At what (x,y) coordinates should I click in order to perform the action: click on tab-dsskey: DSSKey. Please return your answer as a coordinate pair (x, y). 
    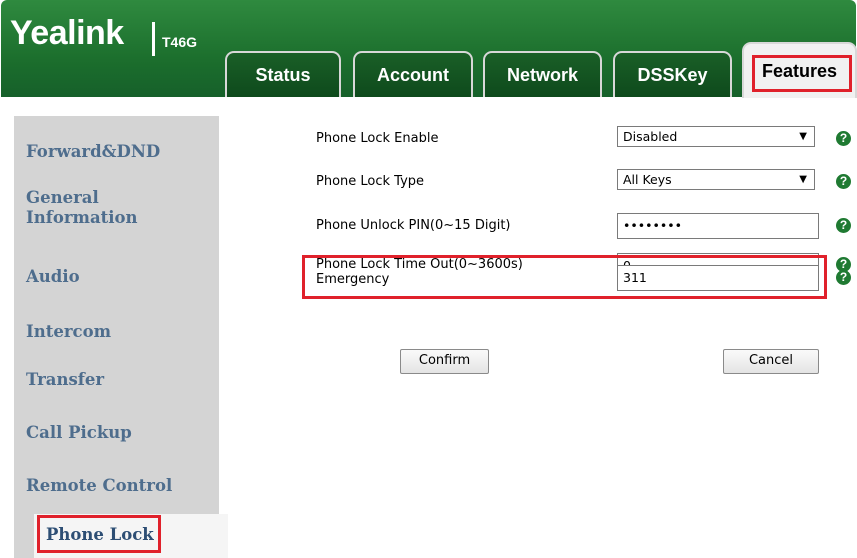
    Looking at the image, I should click on (672, 74).